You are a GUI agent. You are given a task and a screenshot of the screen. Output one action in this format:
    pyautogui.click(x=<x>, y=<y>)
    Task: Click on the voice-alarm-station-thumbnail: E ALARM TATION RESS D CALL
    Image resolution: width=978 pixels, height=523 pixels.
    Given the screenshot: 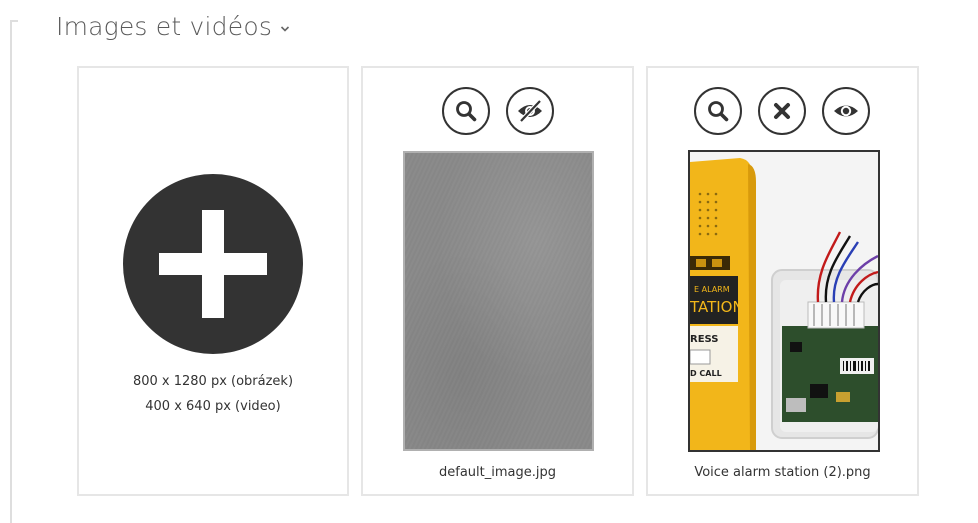 What is the action you would take?
    pyautogui.click(x=784, y=301)
    